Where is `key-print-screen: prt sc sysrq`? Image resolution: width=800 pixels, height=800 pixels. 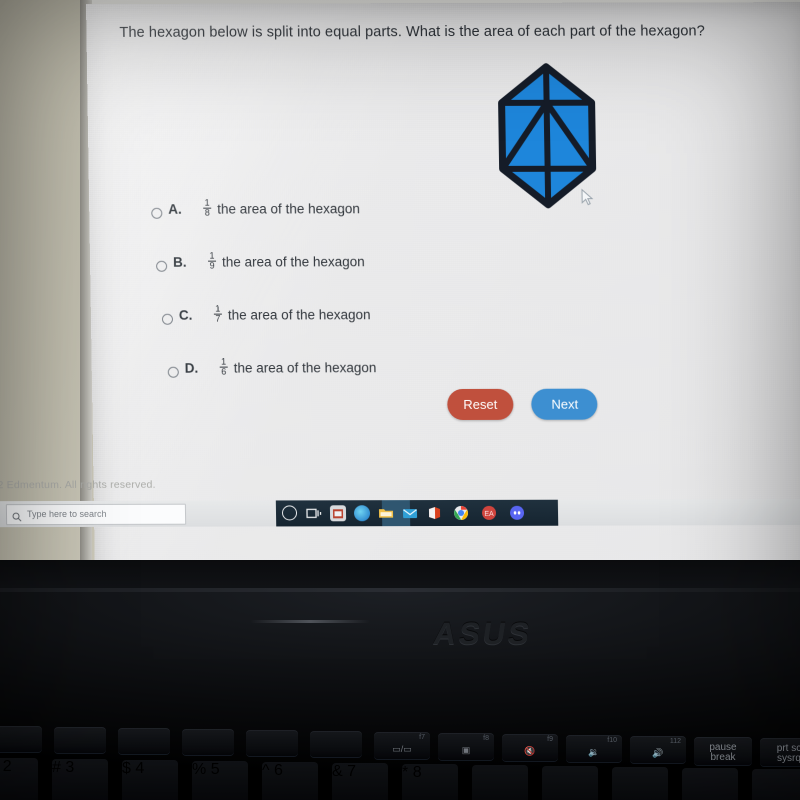 key-print-screen: prt sc sysrq is located at coordinates (780, 752).